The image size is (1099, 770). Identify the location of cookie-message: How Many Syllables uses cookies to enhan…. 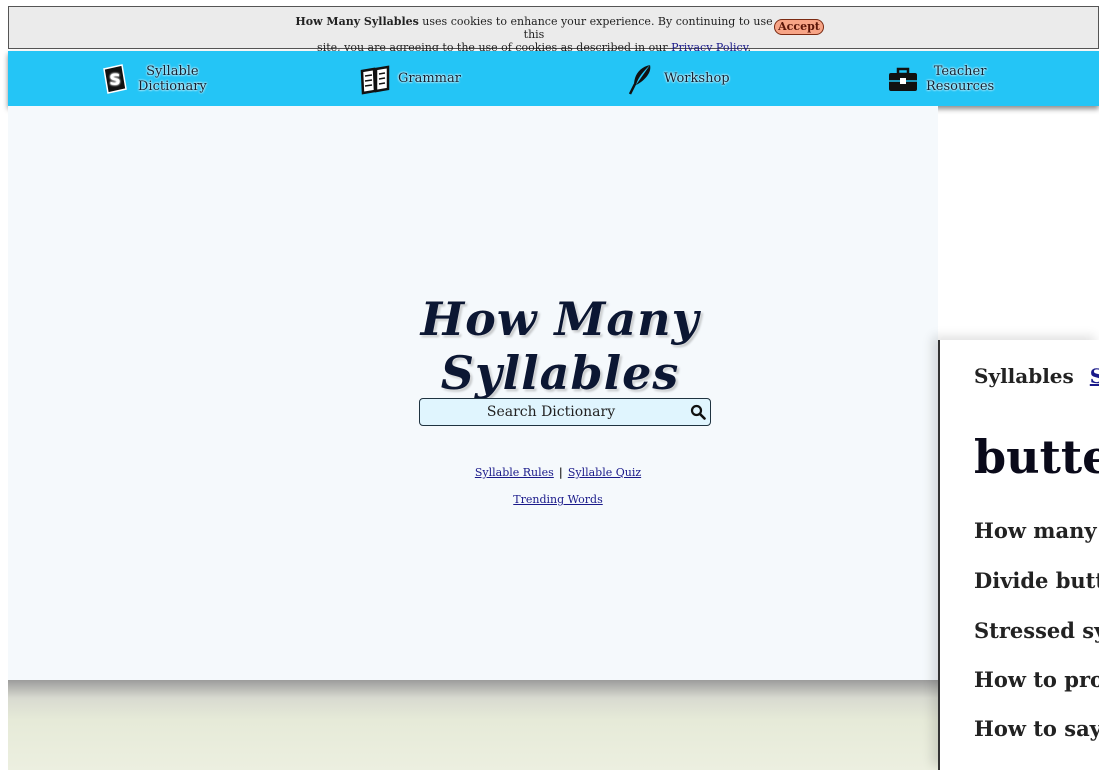
(534, 34).